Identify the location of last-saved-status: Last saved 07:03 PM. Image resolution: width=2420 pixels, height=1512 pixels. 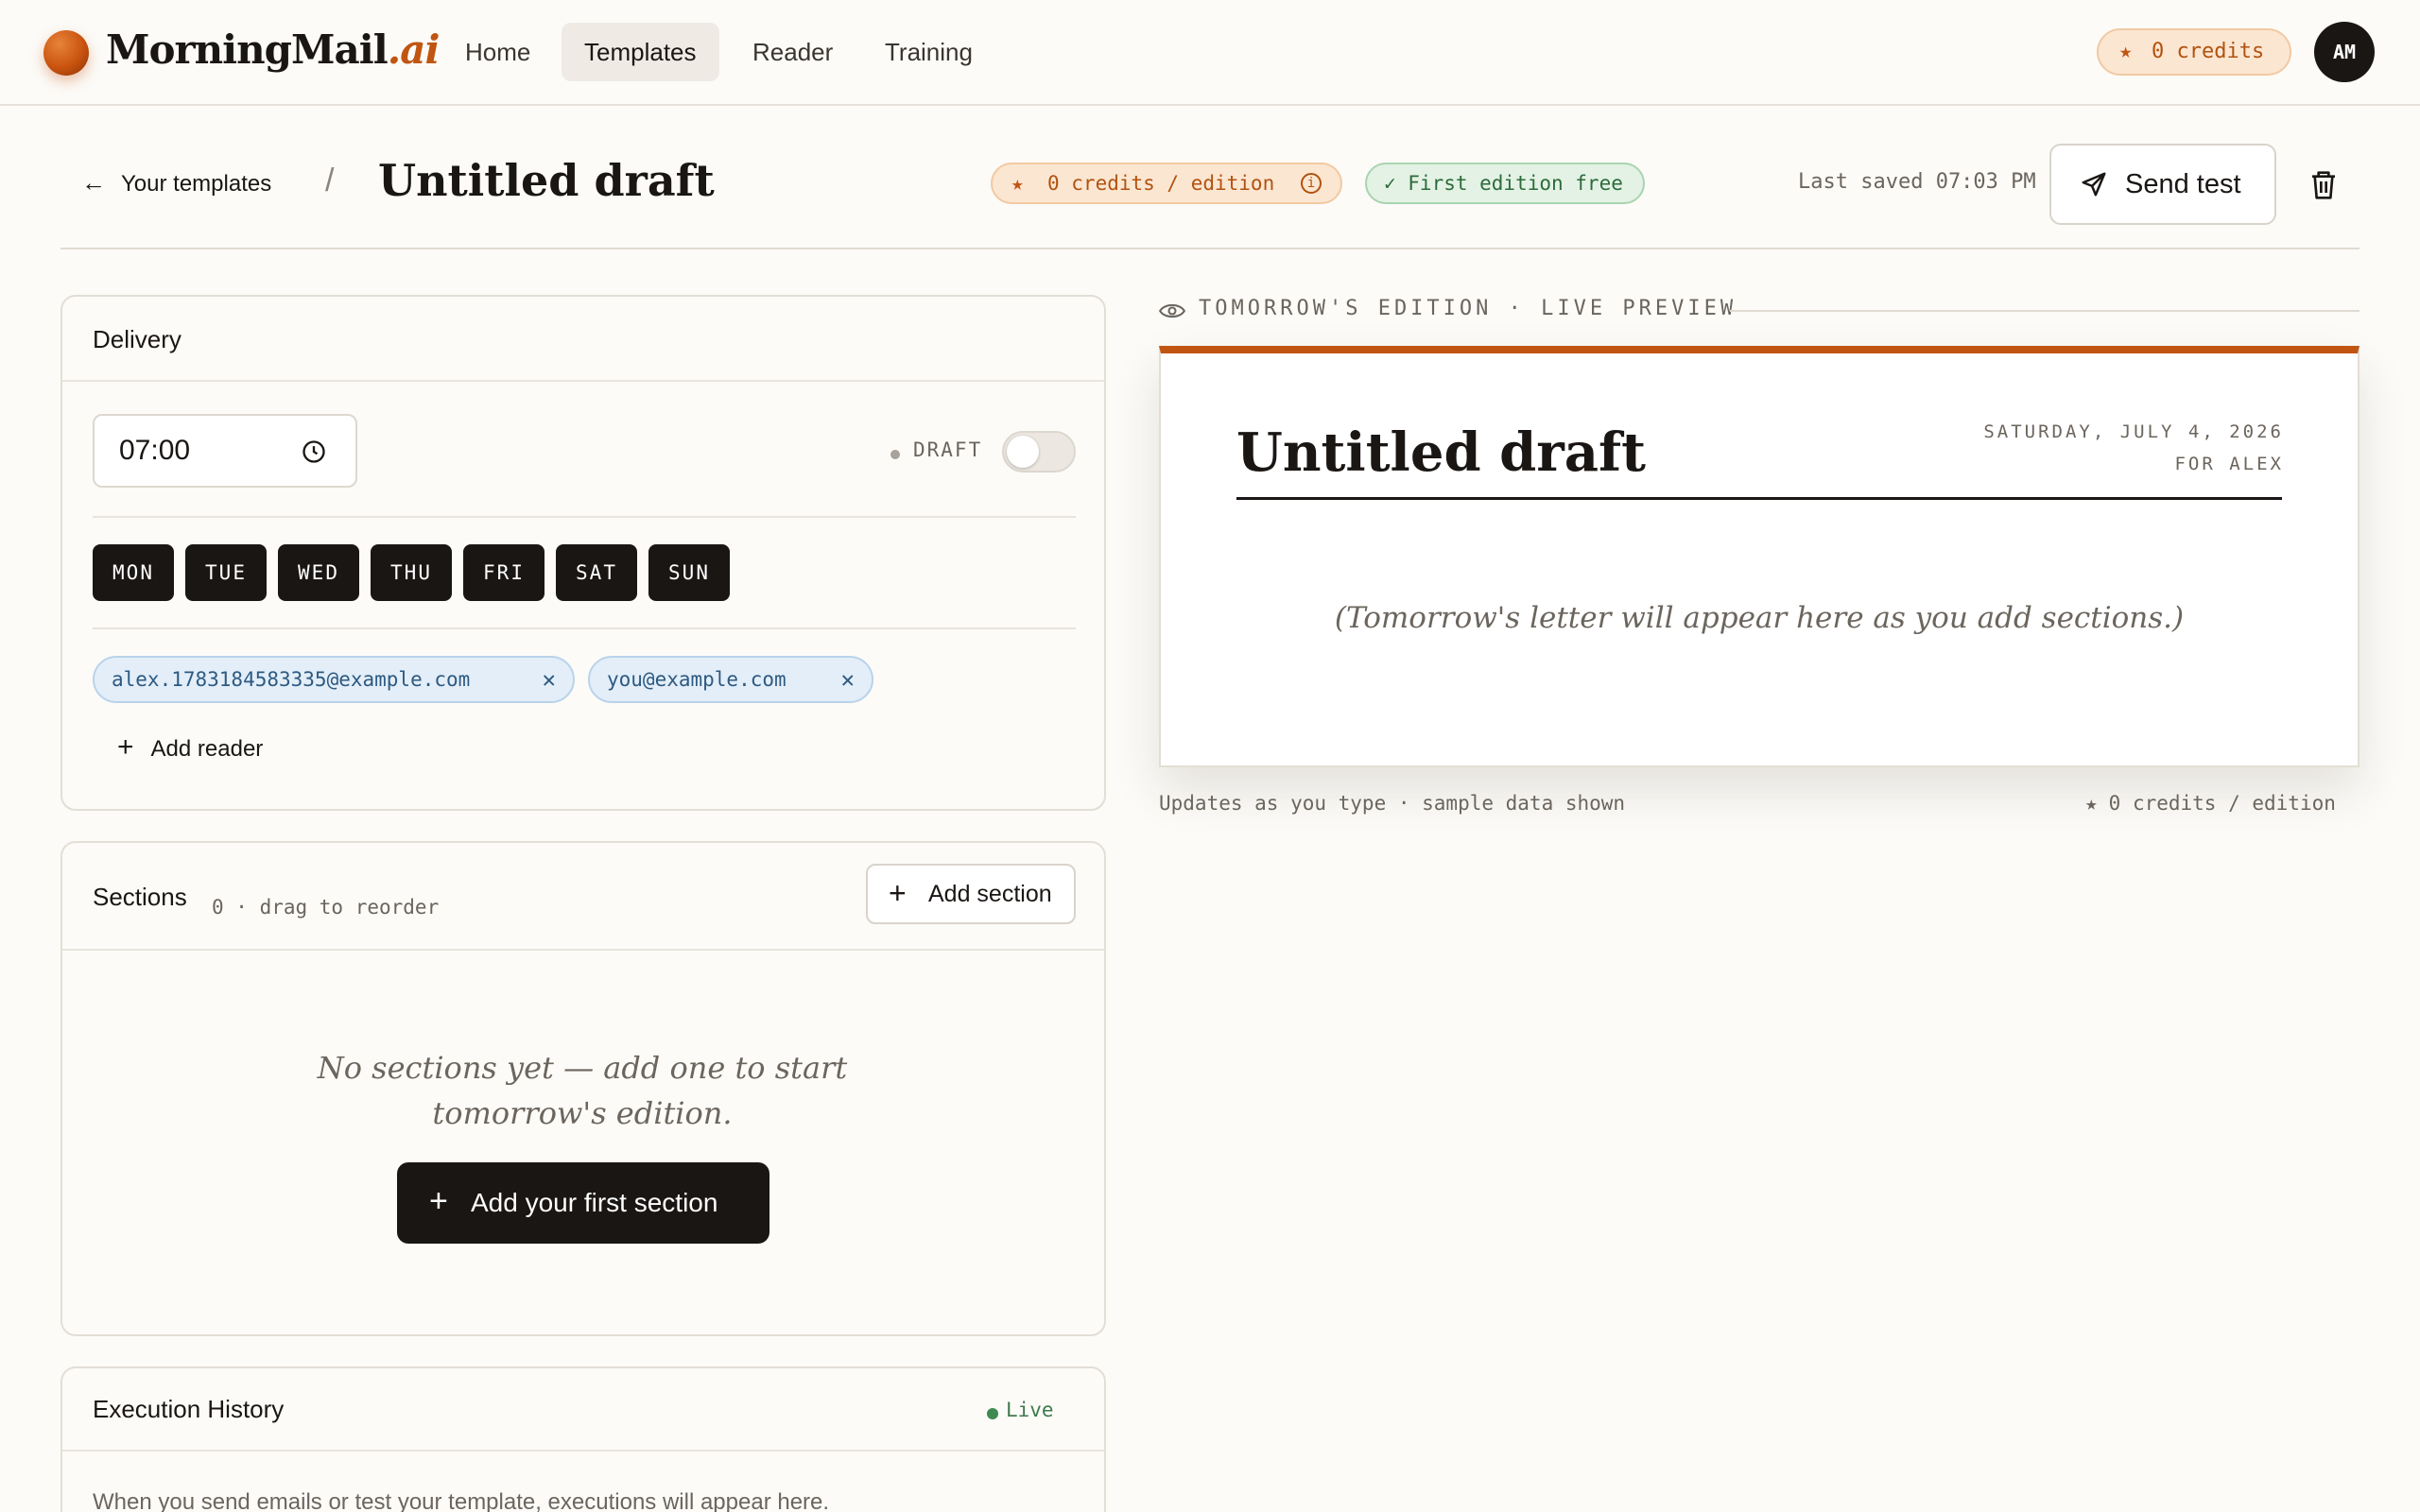
(1917, 182).